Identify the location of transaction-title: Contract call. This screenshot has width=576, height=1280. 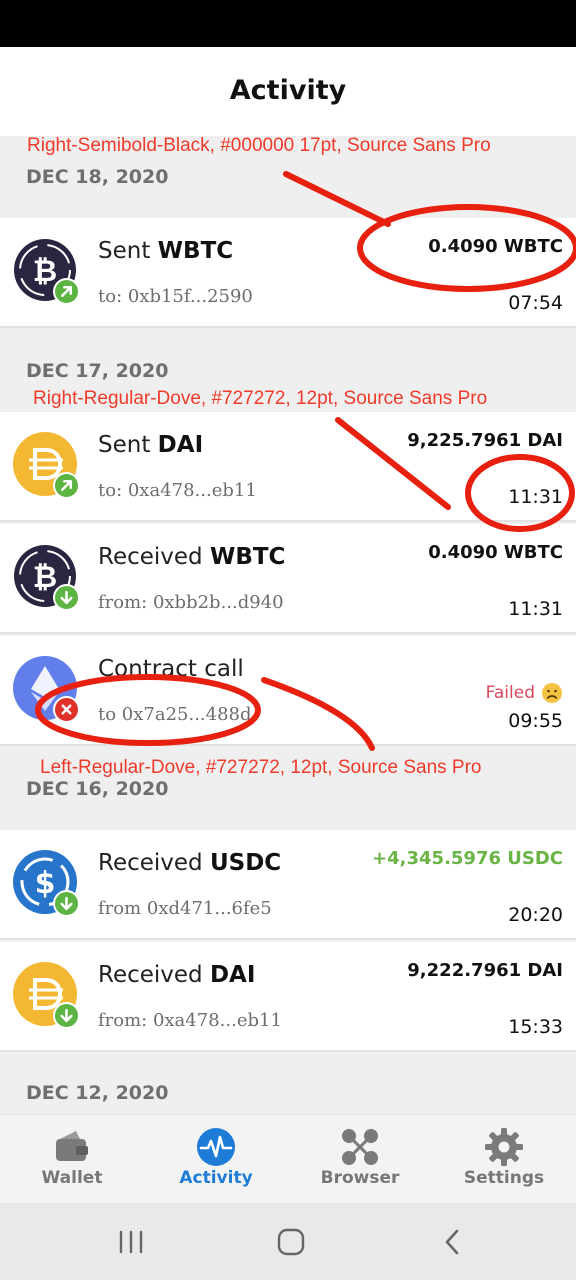
(171, 669).